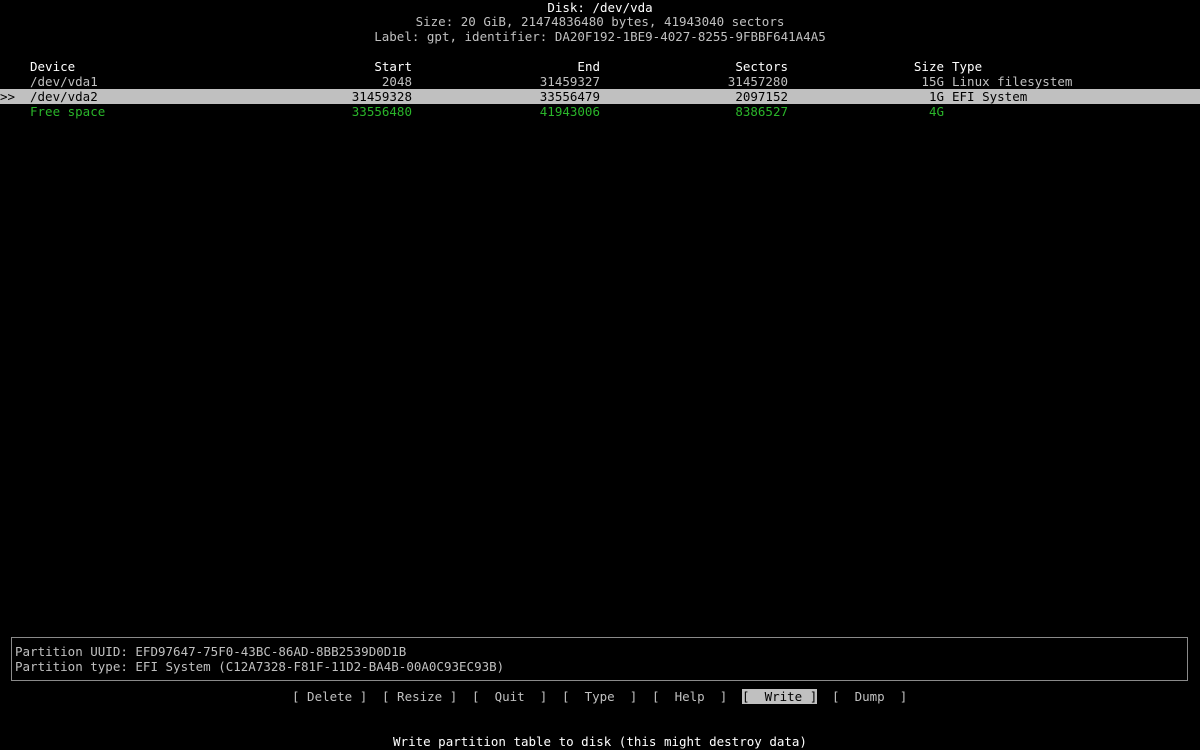 The height and width of the screenshot is (750, 1200). I want to click on selection-marker: >>, so click(8, 96).